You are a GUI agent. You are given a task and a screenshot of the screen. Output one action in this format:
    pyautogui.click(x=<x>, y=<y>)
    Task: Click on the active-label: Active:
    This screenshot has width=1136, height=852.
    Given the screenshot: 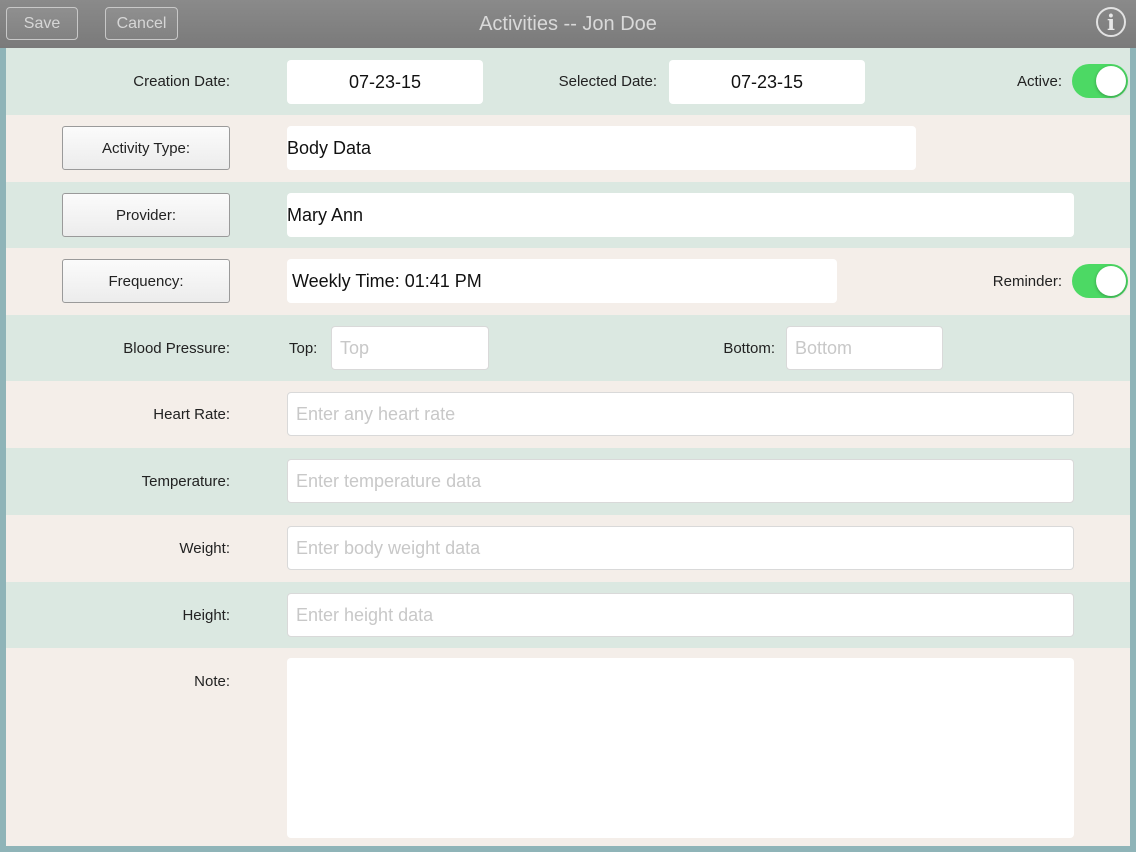 What is the action you would take?
    pyautogui.click(x=1039, y=81)
    